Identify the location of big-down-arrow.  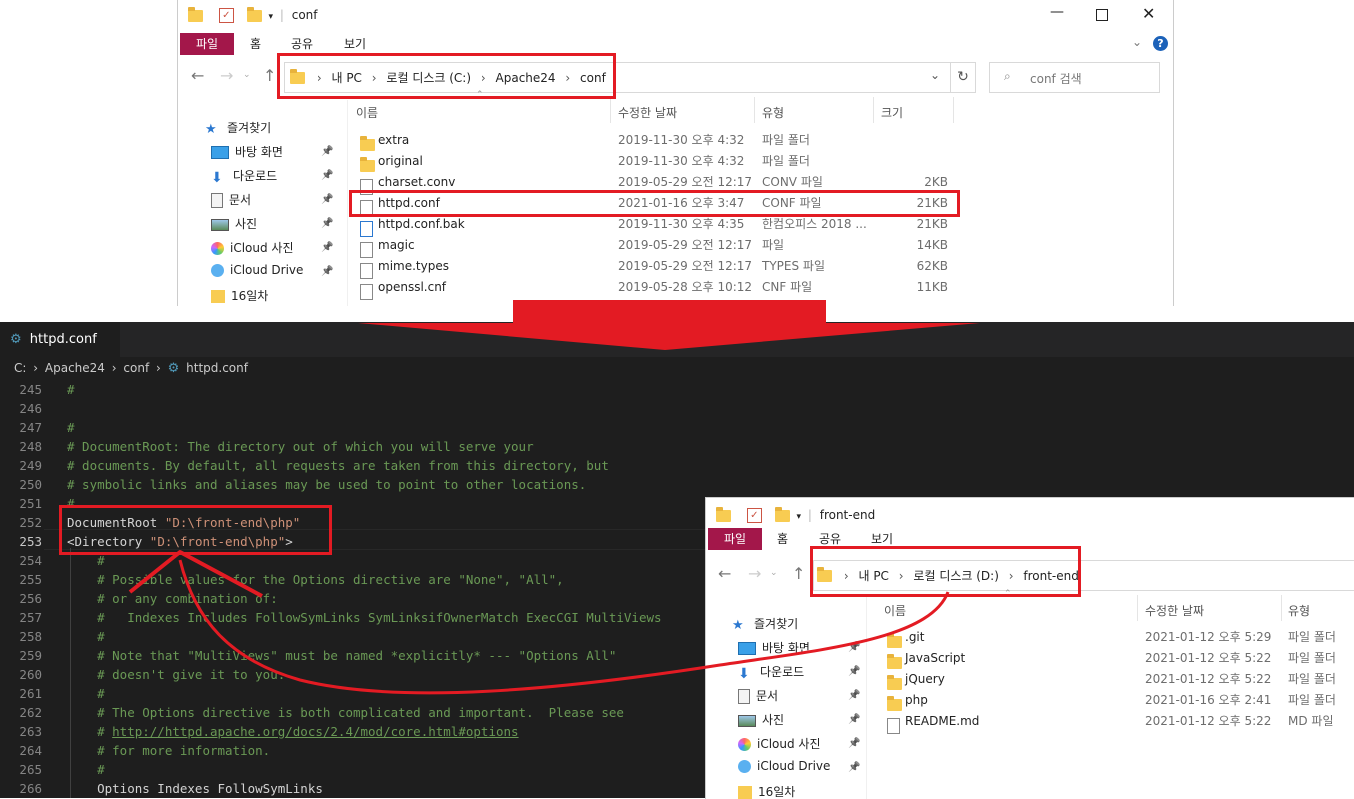
(669, 325).